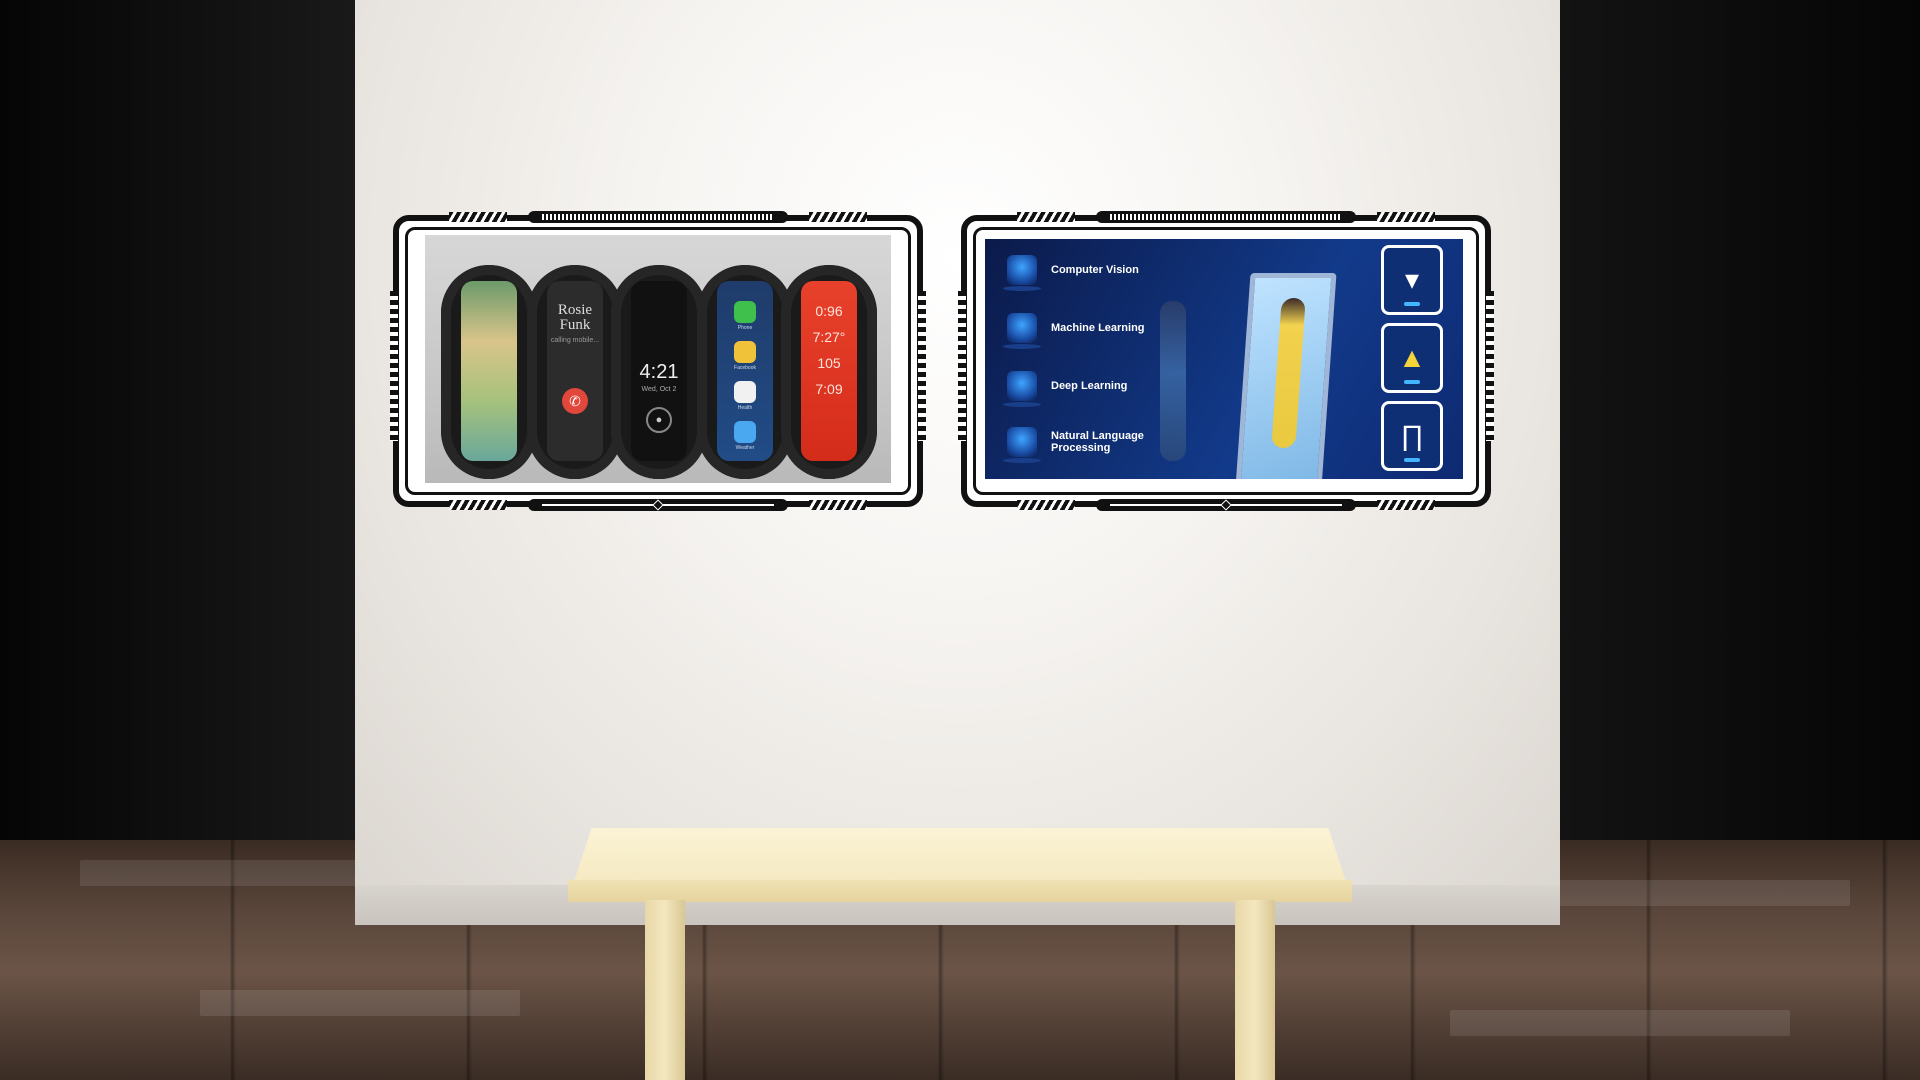  I want to click on shirt-icon: ▾, so click(1412, 279).